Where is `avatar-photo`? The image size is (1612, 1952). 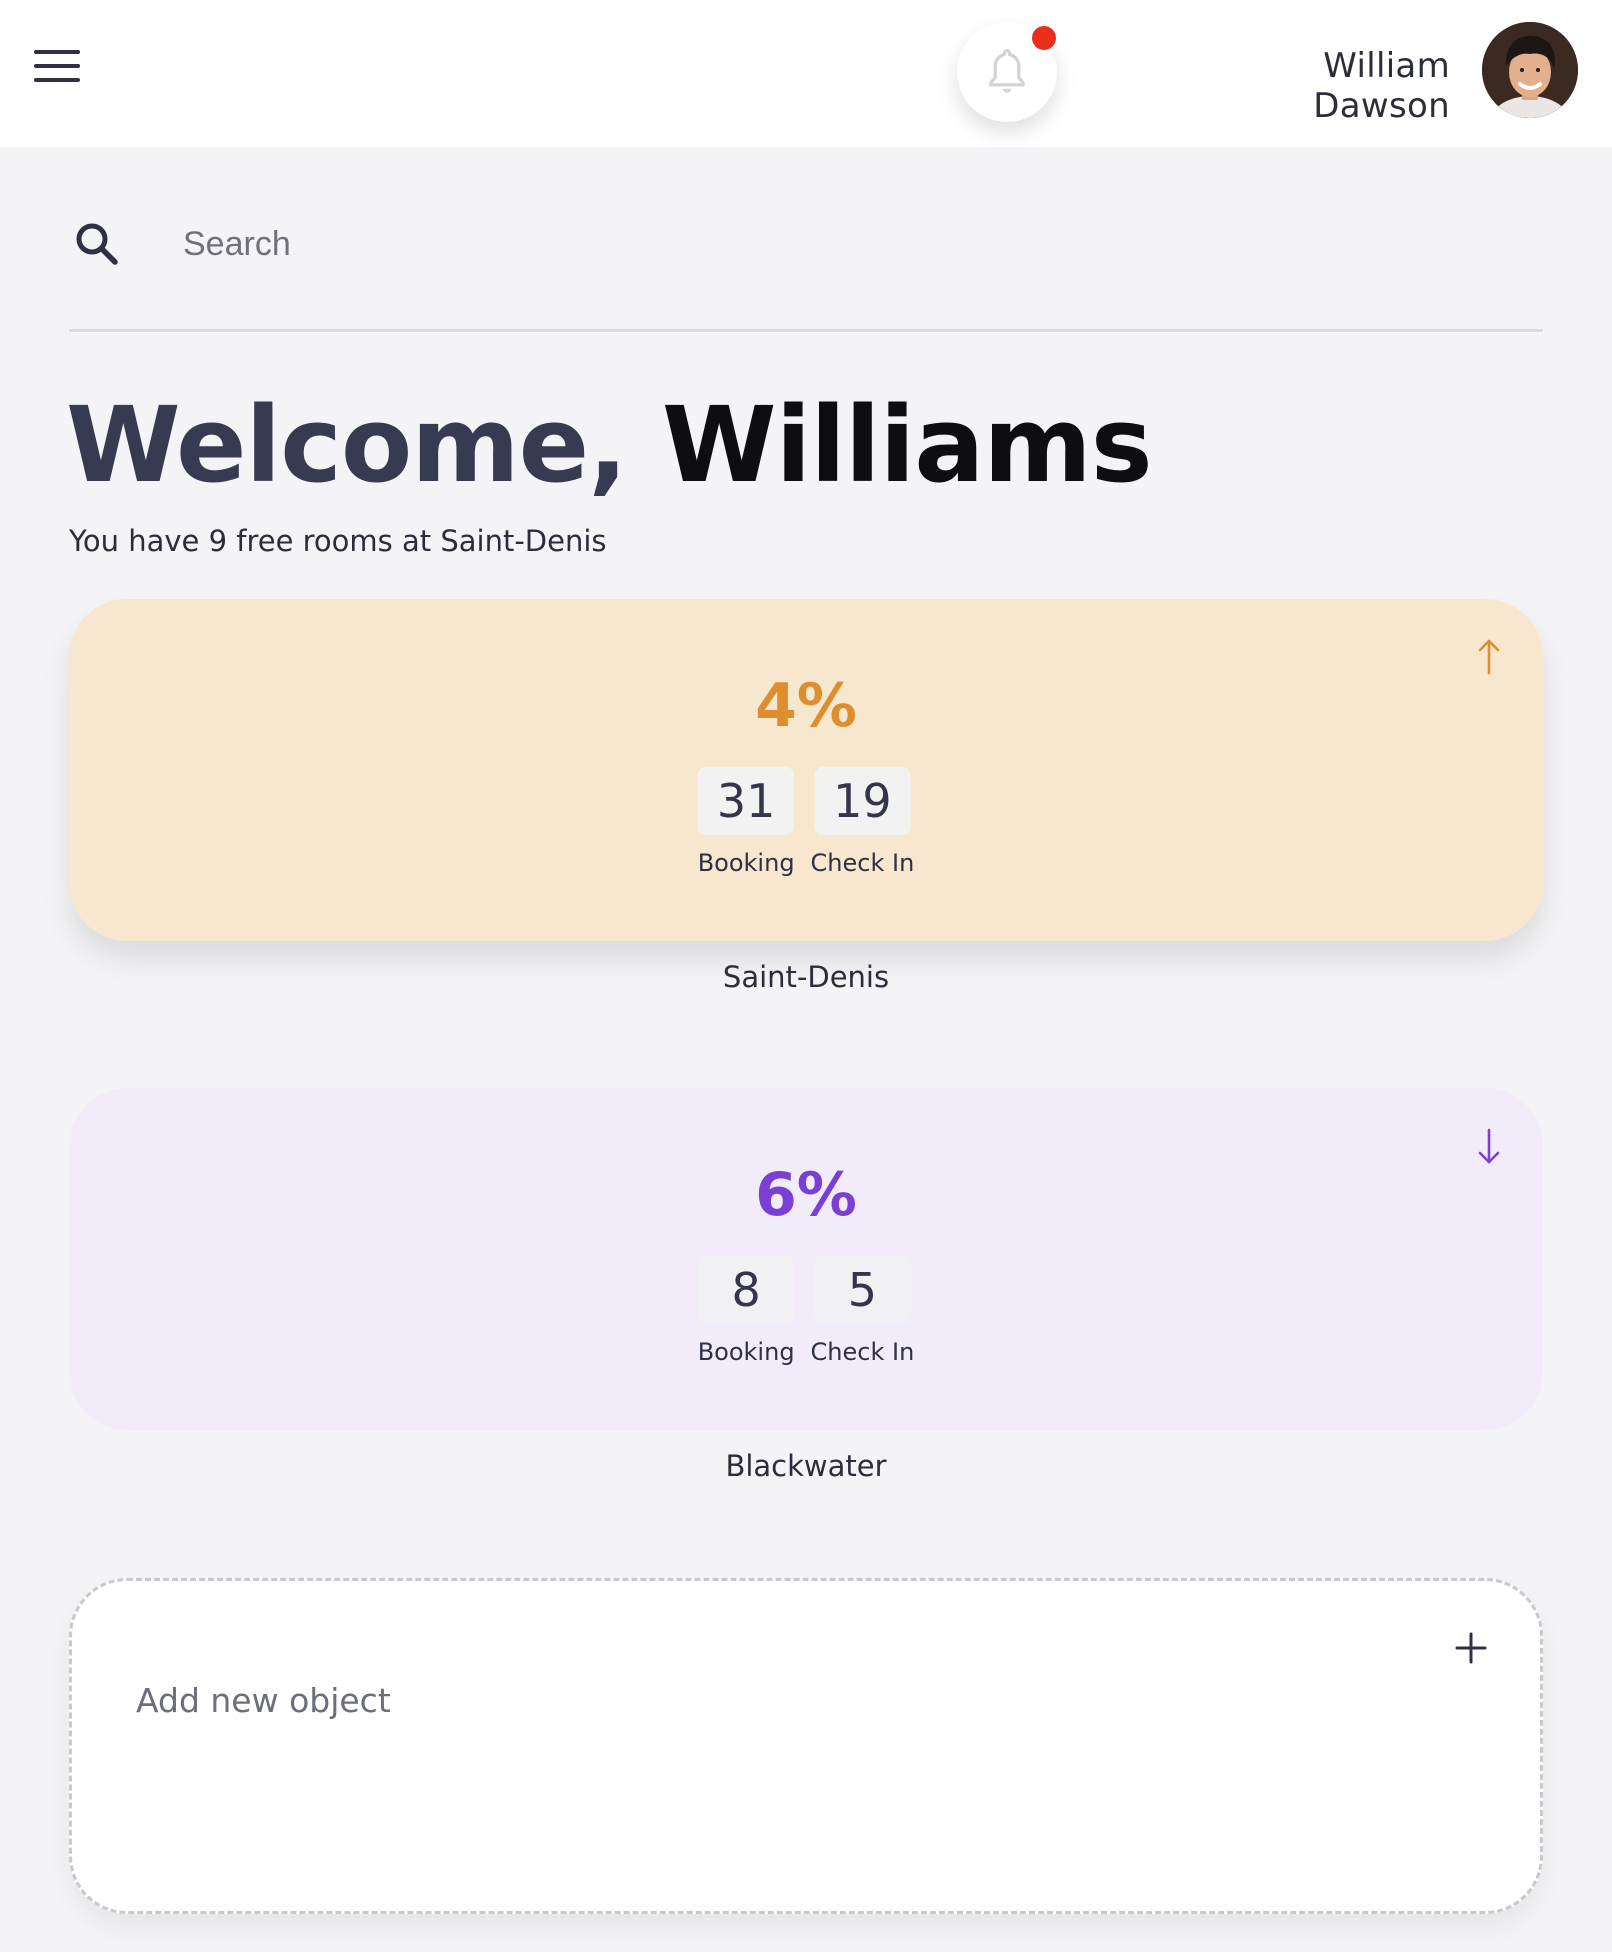
avatar-photo is located at coordinates (1530, 70).